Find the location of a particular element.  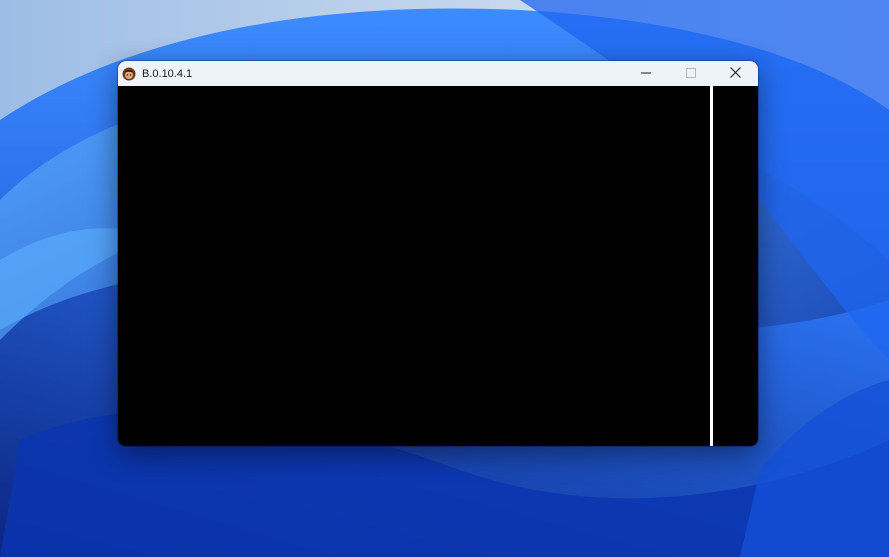

close-icon is located at coordinates (735, 74).